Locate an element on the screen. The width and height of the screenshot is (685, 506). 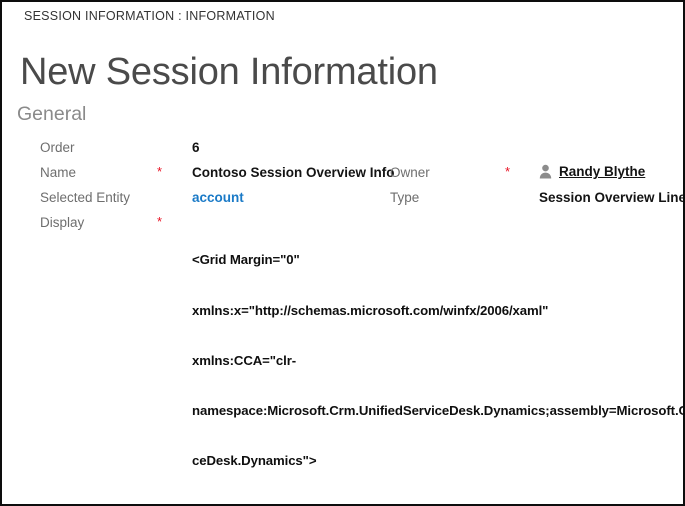
owner-name-link: Randy Blythe is located at coordinates (602, 171).